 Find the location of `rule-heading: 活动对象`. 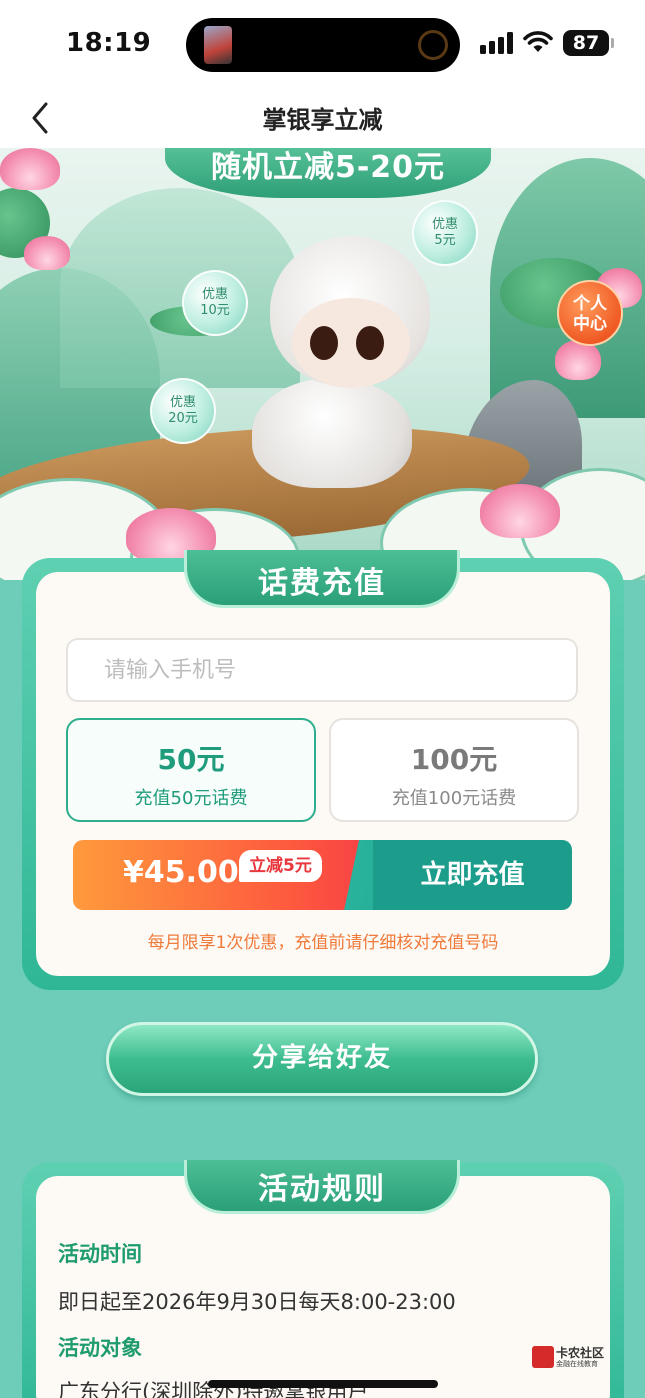

rule-heading: 活动对象 is located at coordinates (100, 1348).